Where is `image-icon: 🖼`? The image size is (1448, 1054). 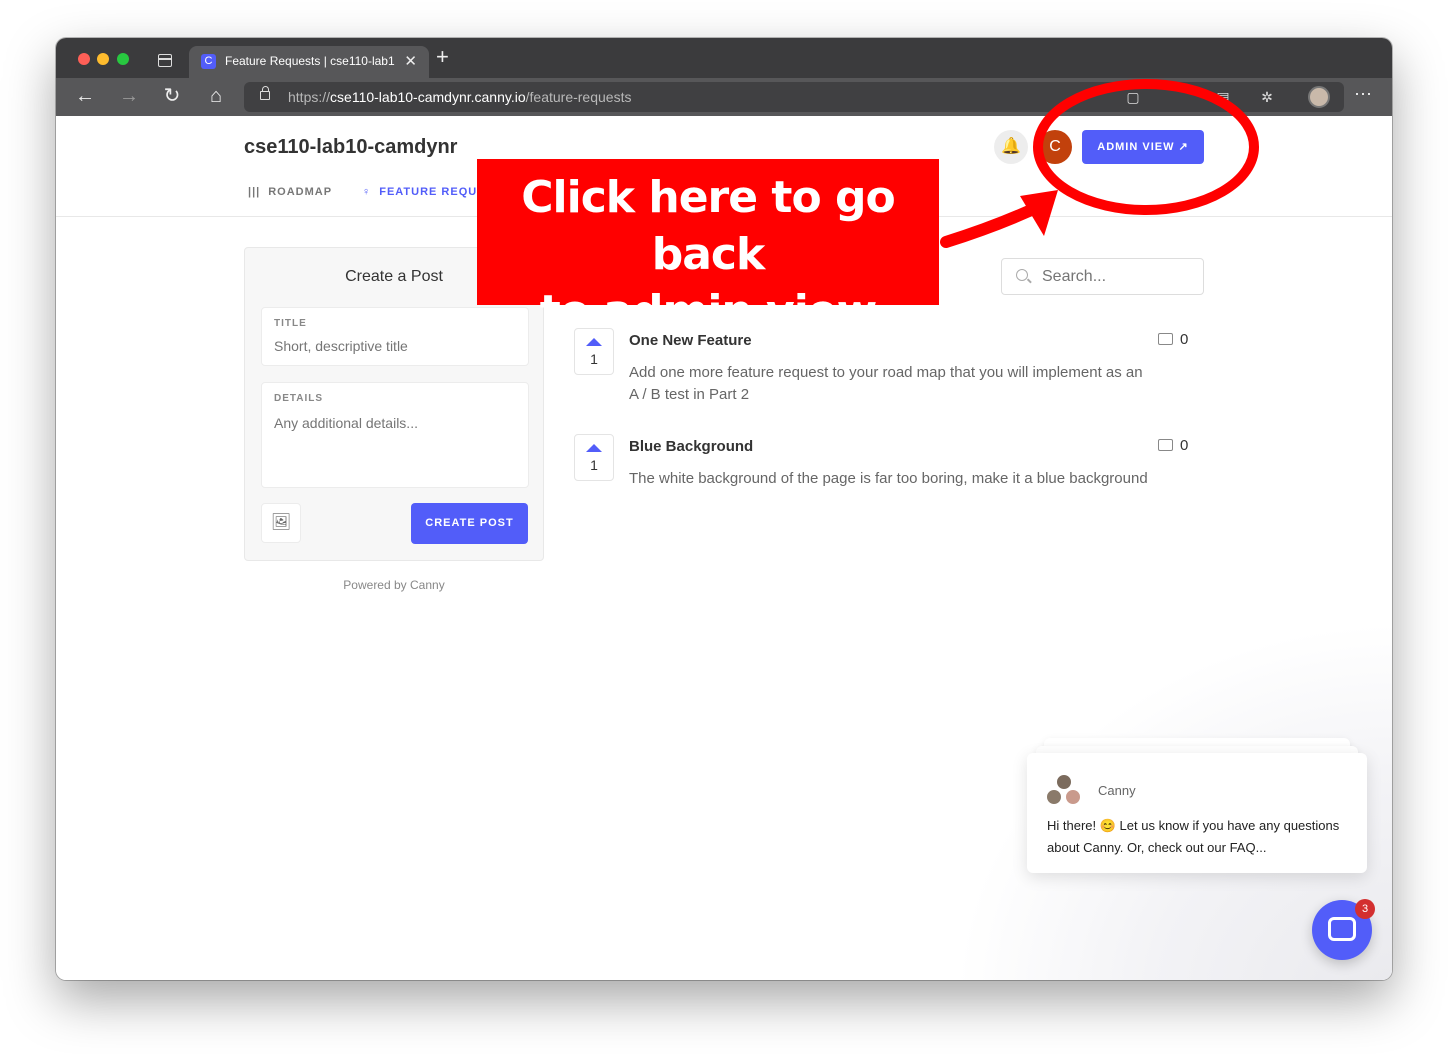 image-icon: 🖼 is located at coordinates (281, 522).